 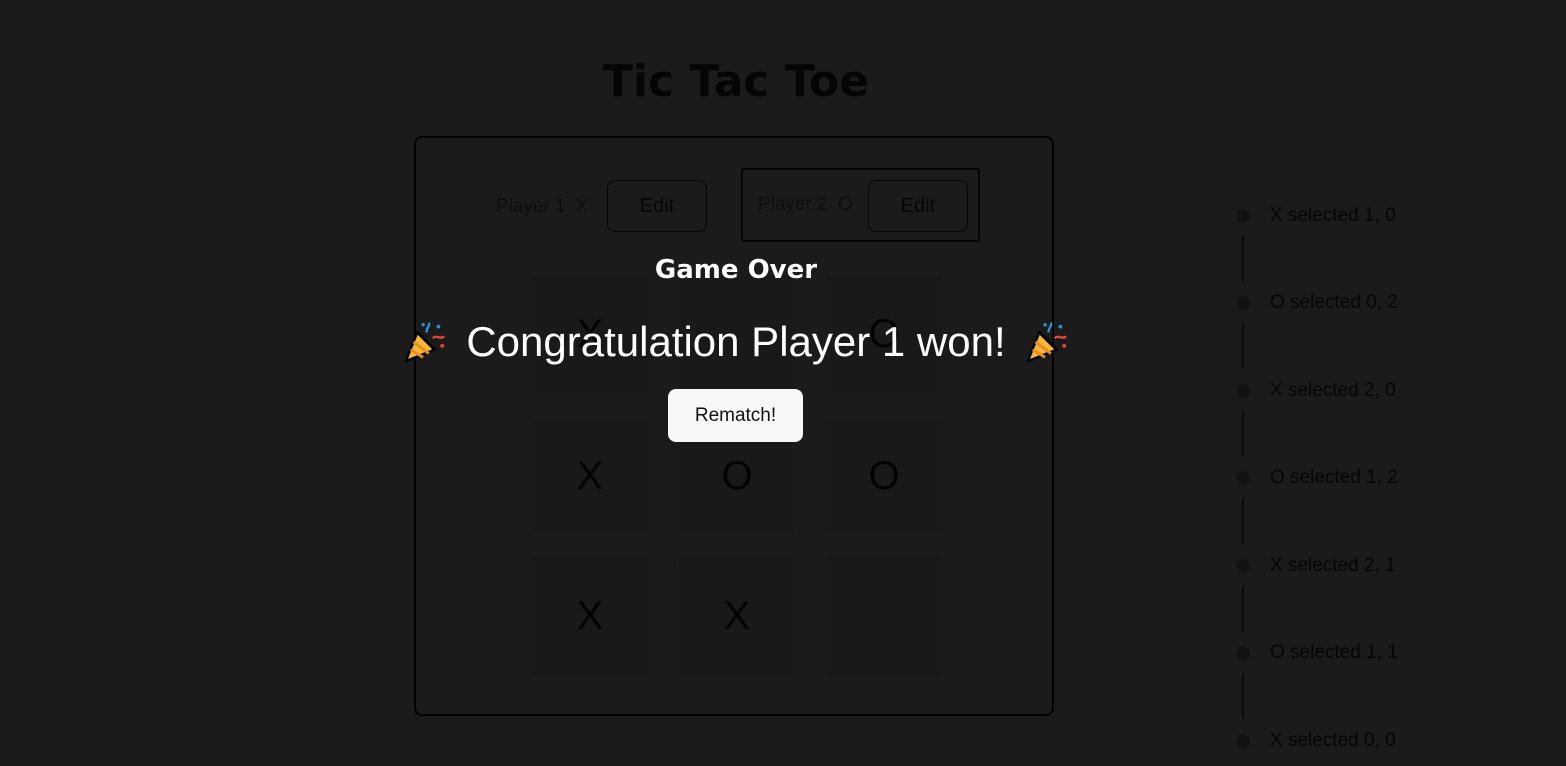 I want to click on board-cell-0-2: O, so click(x=884, y=334).